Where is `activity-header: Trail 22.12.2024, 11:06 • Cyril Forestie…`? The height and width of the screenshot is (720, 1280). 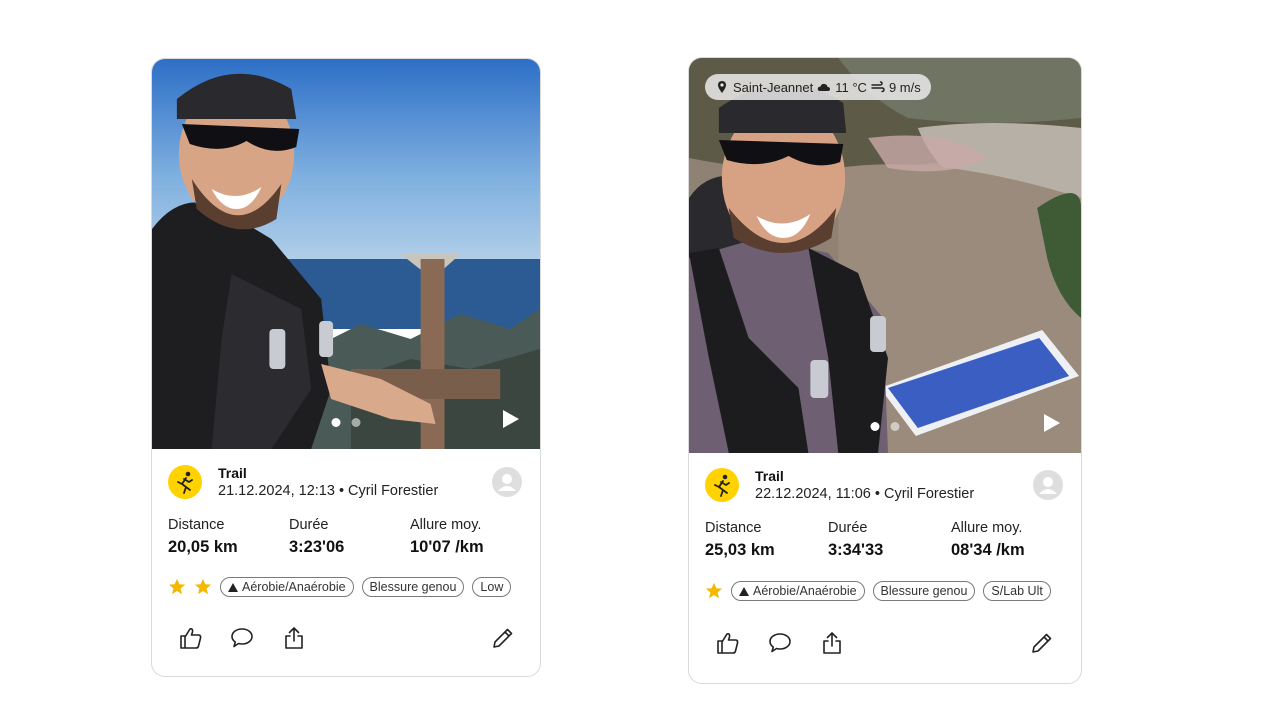
activity-header: Trail 22.12.2024, 11:06 • Cyril Forestie… is located at coordinates (885, 488).